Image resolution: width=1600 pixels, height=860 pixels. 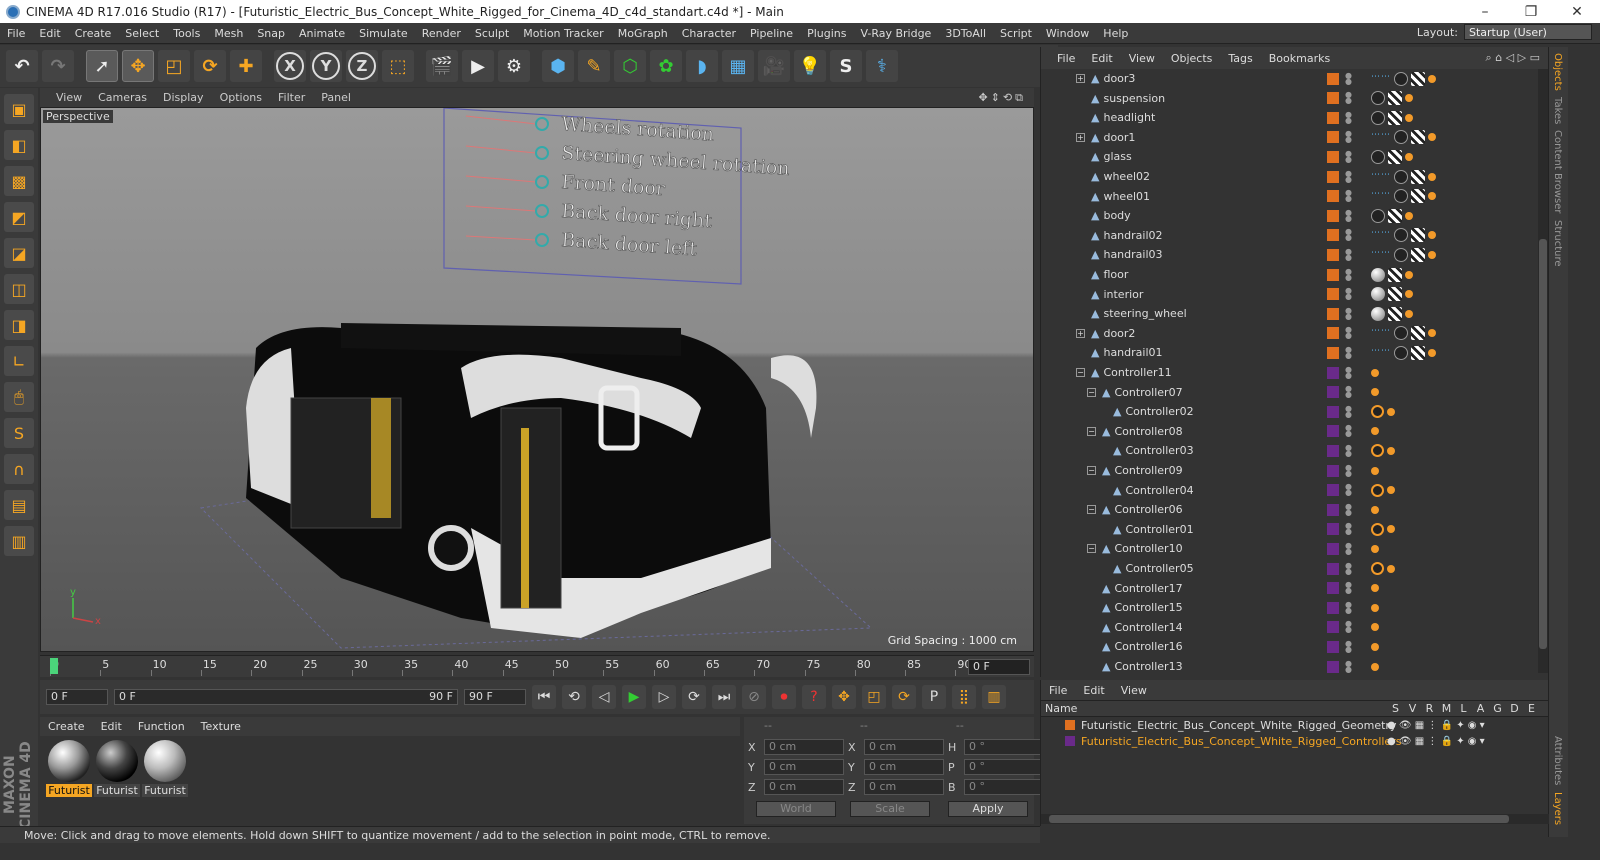 What do you see at coordinates (1290, 392) in the screenshot?
I see `object-row-controller07: − ▲ Controller07 ● ●` at bounding box center [1290, 392].